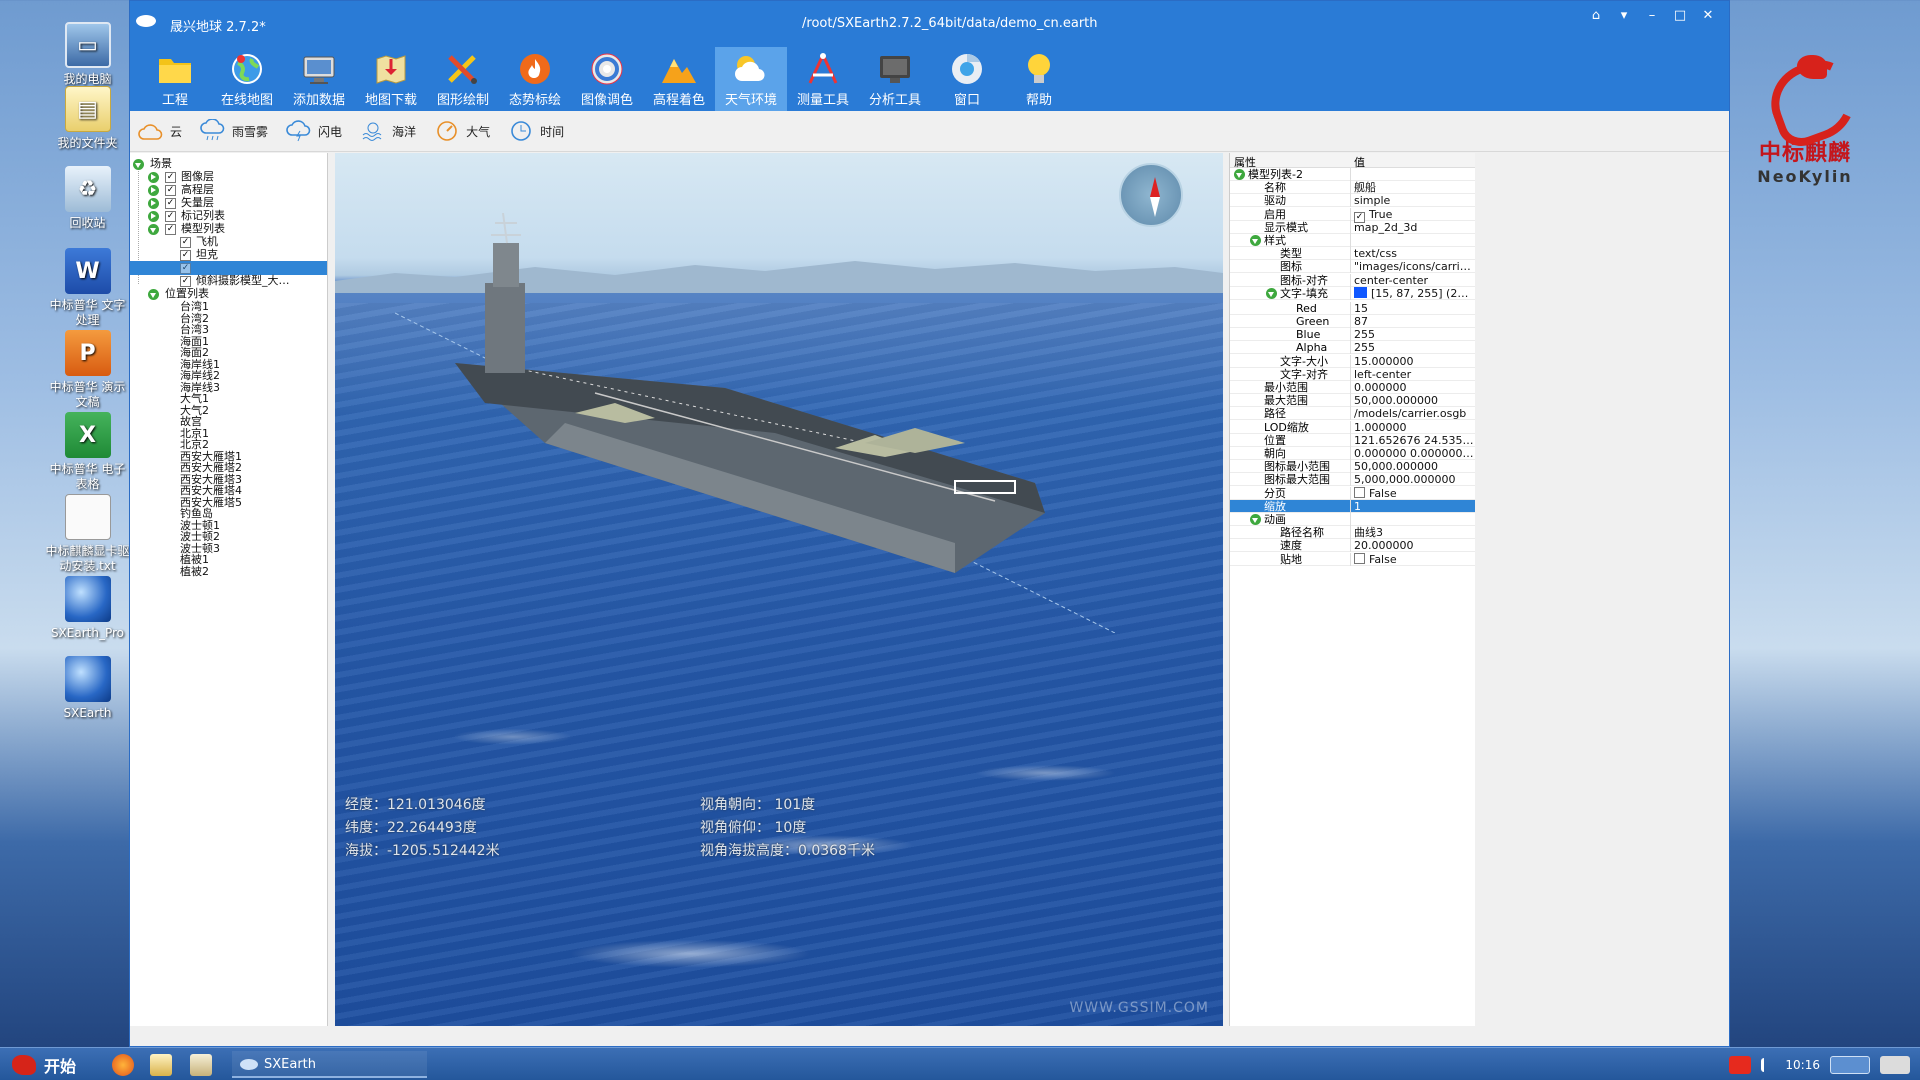  Describe the element at coordinates (181, 177) in the screenshot. I see `tree-layer-image: ✓ 图像层` at that location.